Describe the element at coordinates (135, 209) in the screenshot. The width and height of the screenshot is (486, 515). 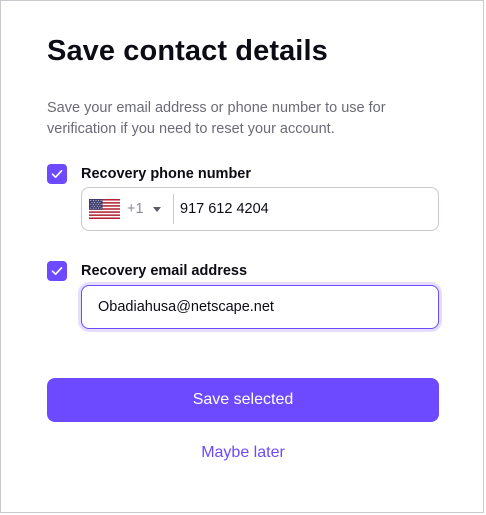
I see `dial-code: +1` at that location.